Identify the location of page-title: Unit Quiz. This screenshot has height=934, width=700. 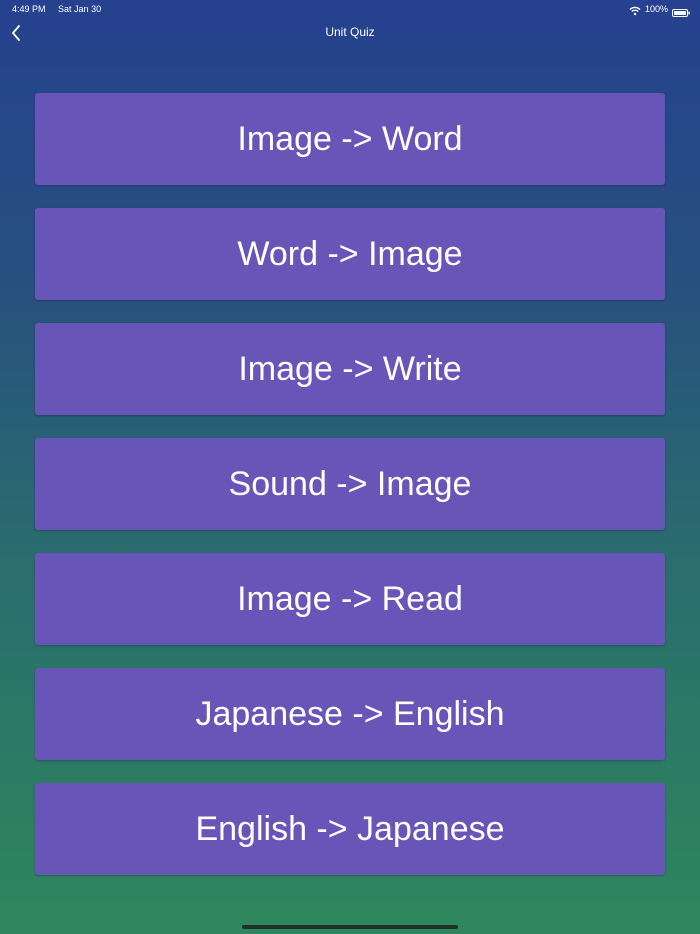
(350, 32).